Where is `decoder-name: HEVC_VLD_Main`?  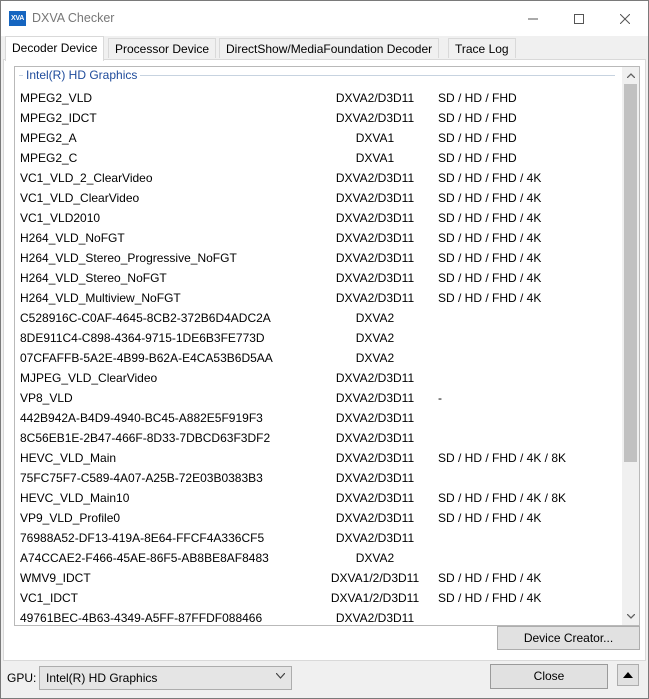
decoder-name: HEVC_VLD_Main is located at coordinates (68, 458).